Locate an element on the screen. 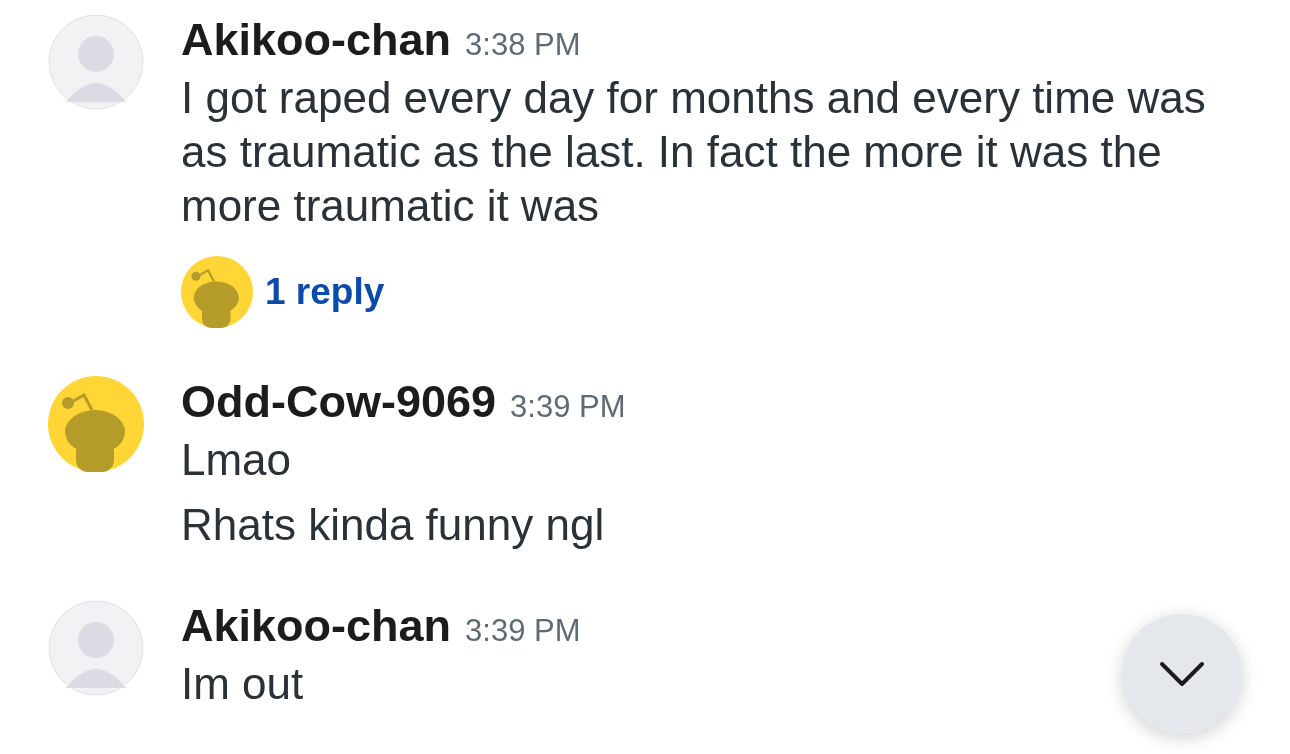 Image resolution: width=1290 pixels, height=754 pixels. message-text: Rhats kinda funny ngl is located at coordinates (393, 525).